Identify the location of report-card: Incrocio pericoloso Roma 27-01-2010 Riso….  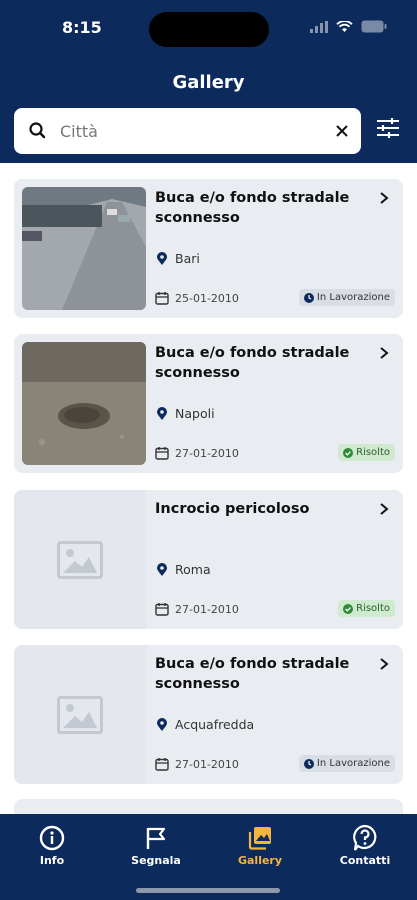
(208, 559).